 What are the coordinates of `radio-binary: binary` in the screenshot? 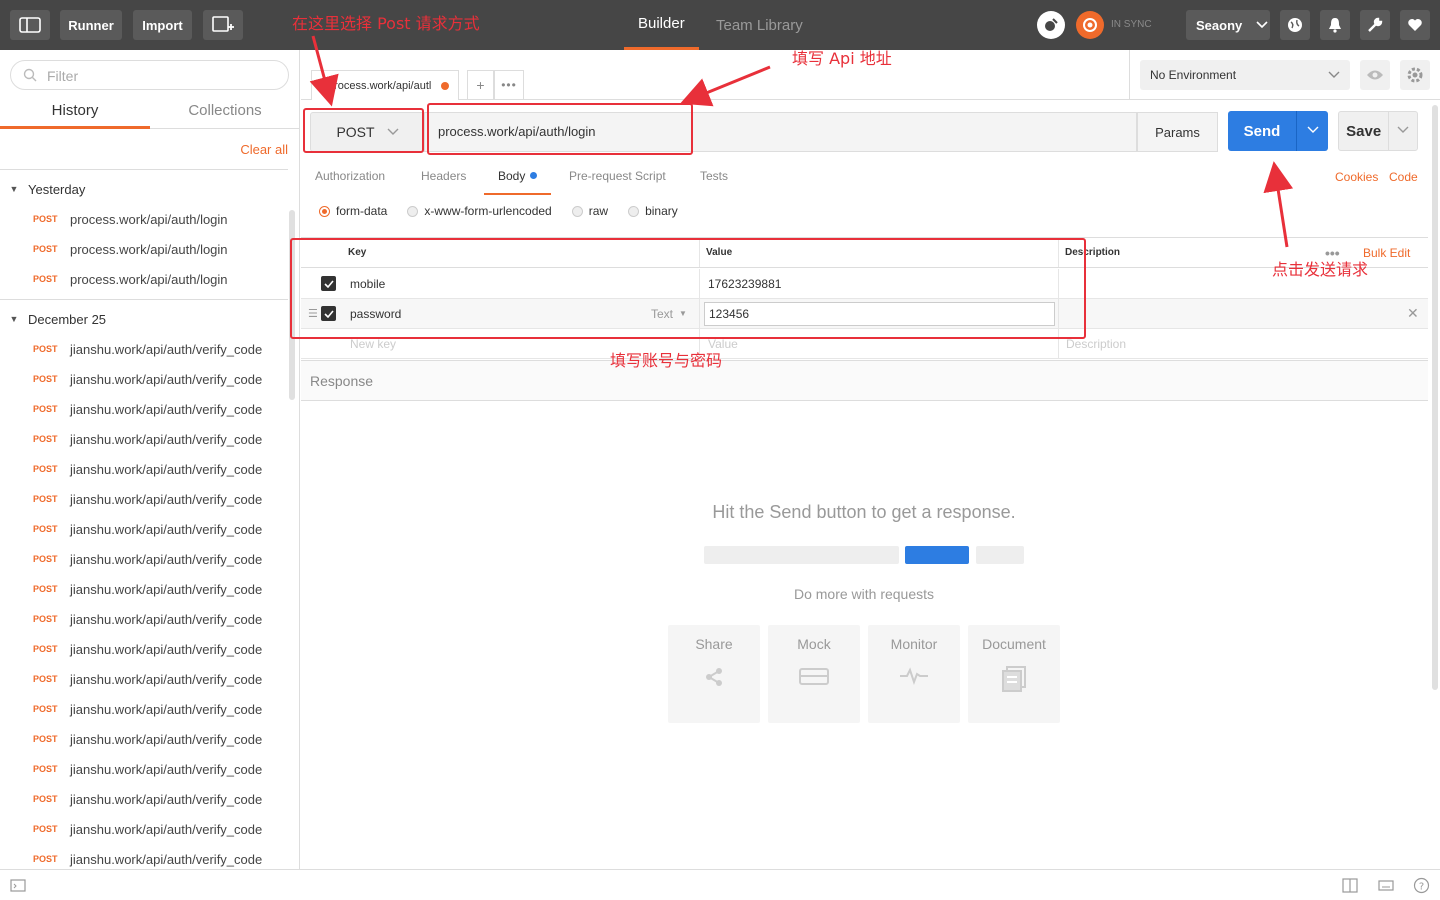 It's located at (653, 211).